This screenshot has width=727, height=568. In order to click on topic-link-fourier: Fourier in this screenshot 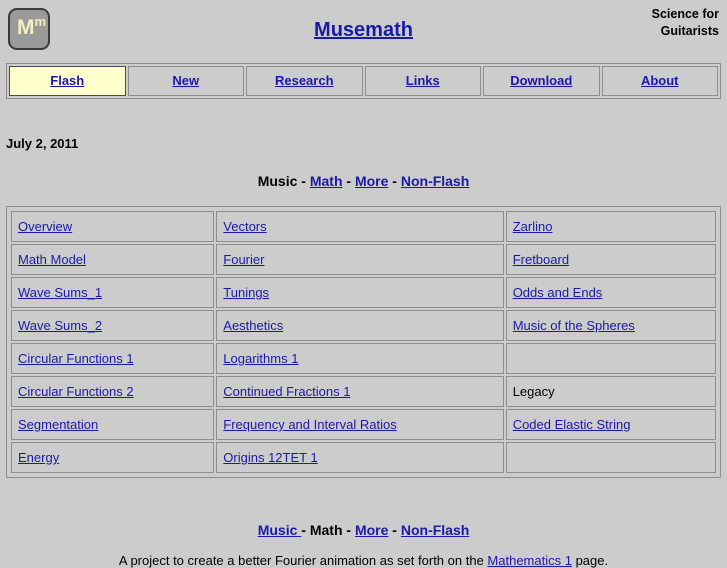, I will do `click(243, 259)`.